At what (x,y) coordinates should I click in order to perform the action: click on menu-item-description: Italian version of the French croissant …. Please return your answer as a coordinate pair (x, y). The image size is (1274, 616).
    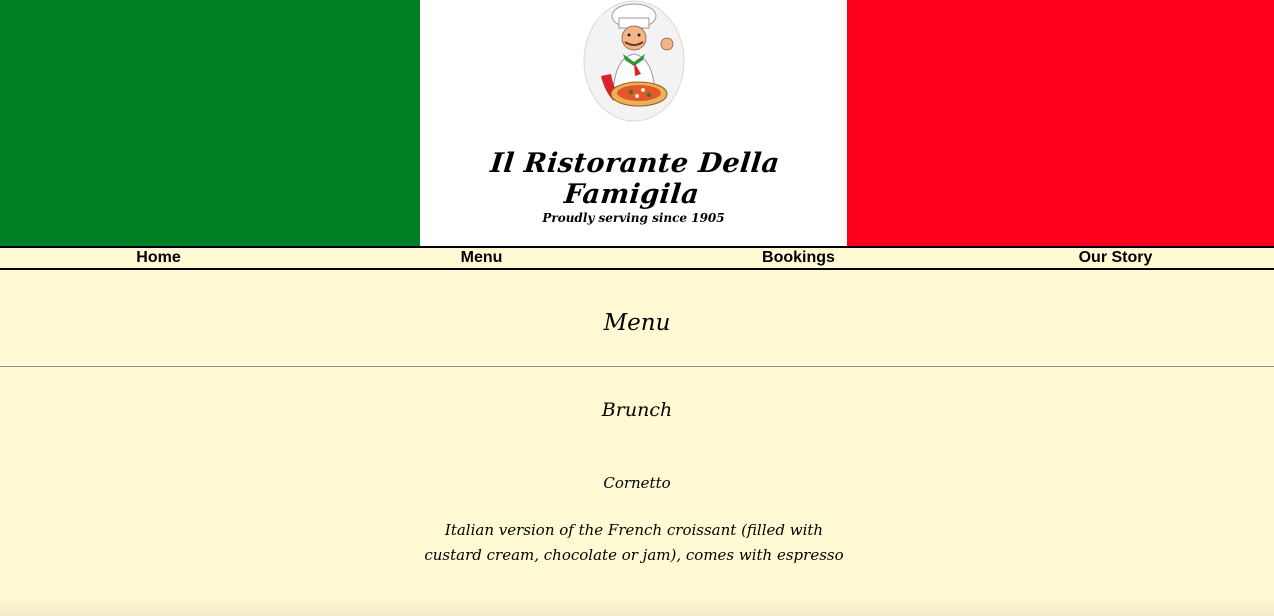
    Looking at the image, I should click on (634, 542).